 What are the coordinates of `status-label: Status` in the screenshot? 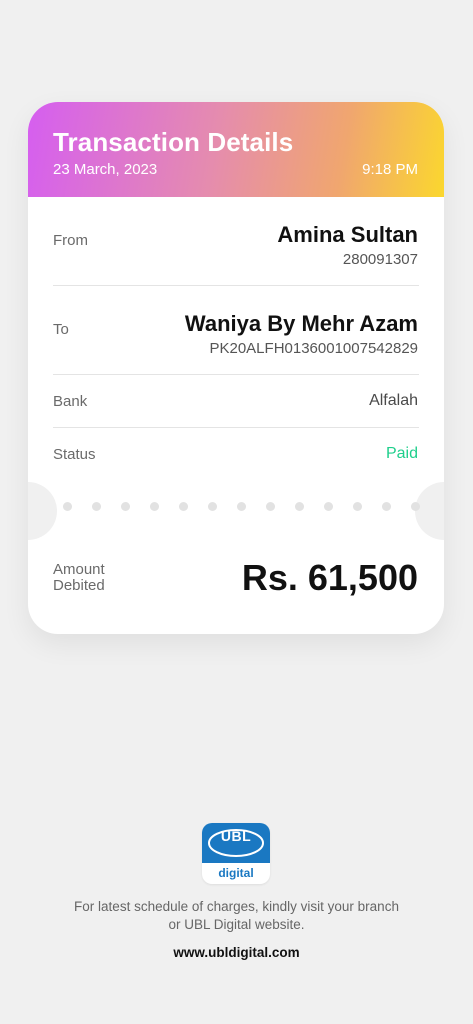 It's located at (74, 454).